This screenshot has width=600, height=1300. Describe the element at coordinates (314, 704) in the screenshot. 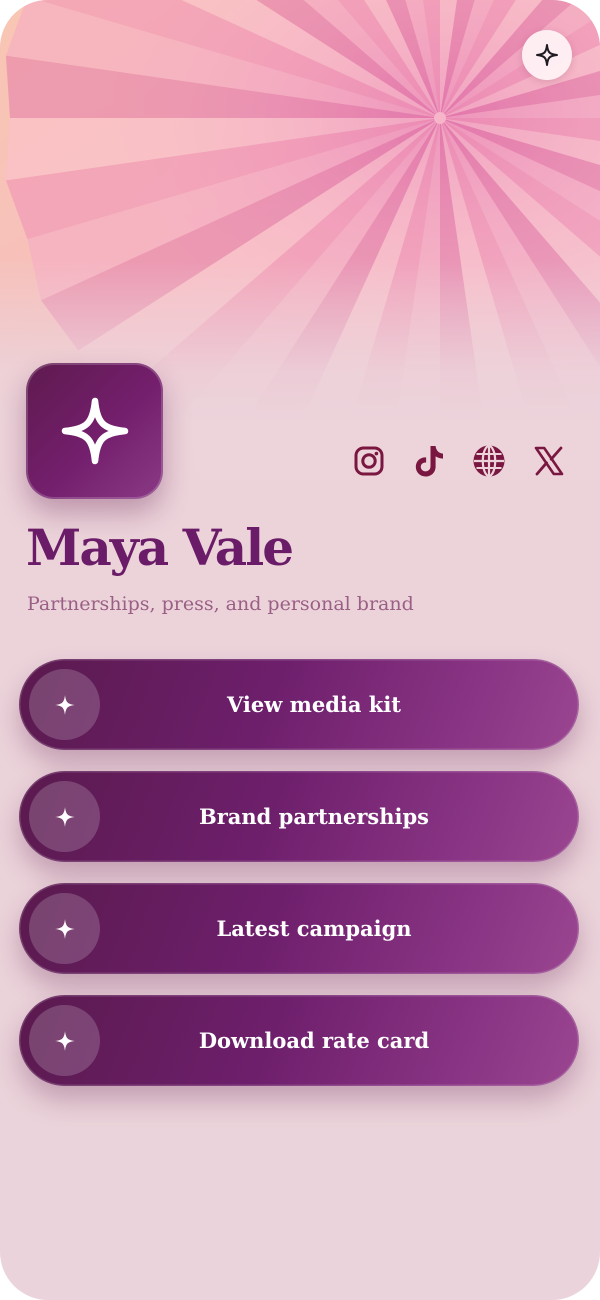

I see `link-label: View media kit` at that location.